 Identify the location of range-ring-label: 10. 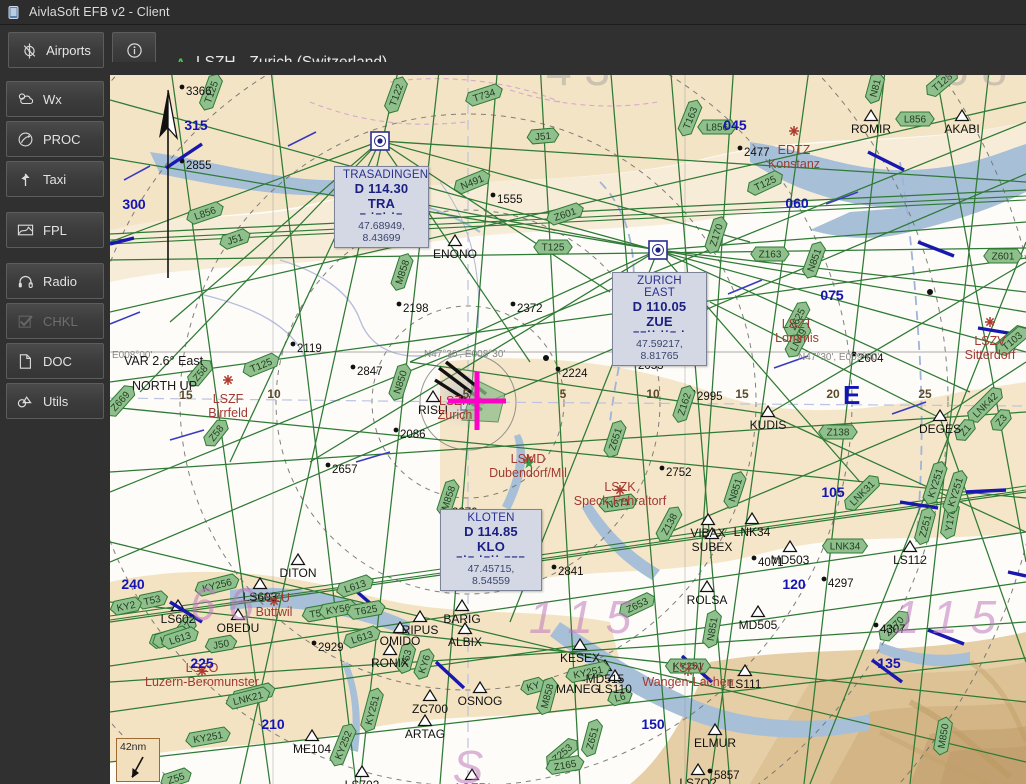
(653, 394).